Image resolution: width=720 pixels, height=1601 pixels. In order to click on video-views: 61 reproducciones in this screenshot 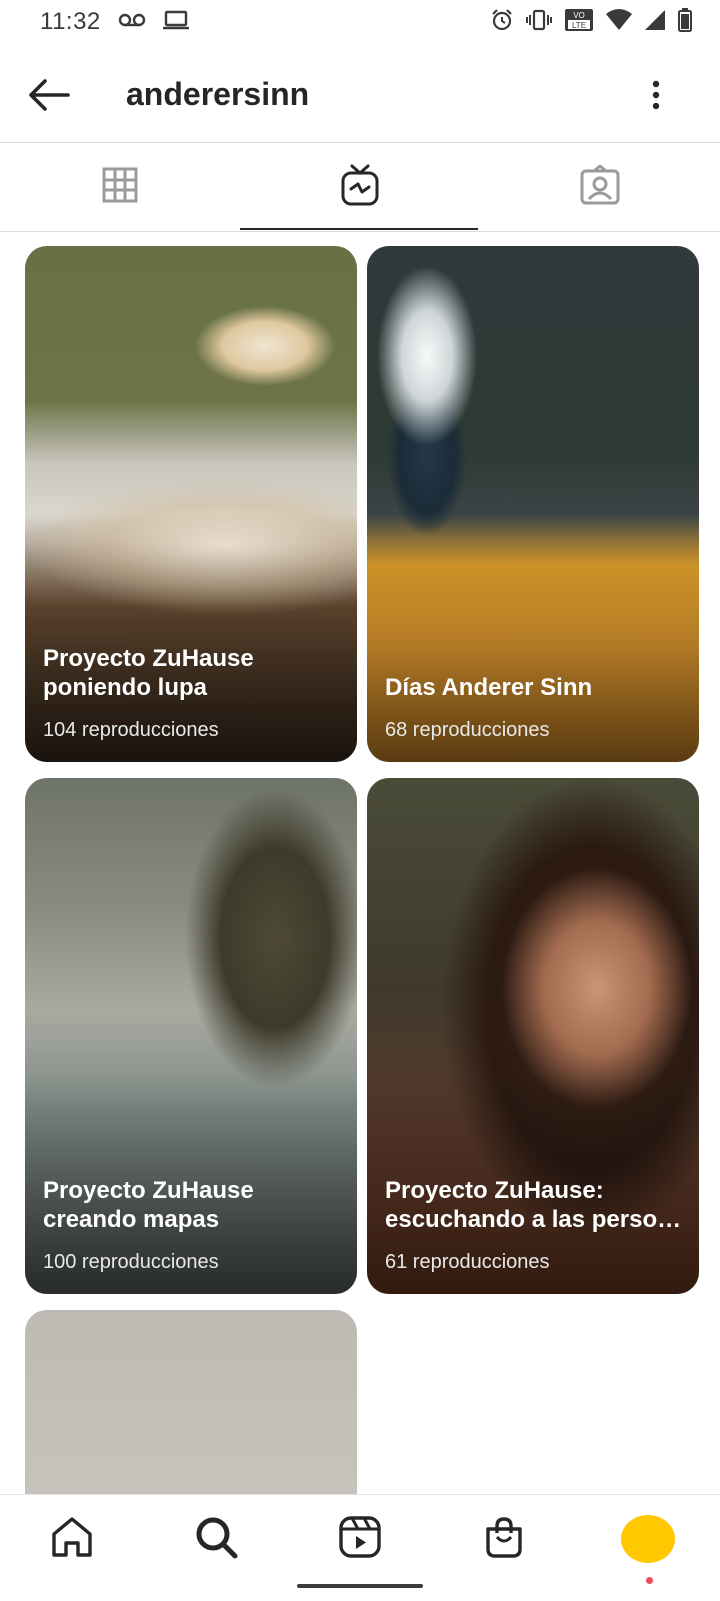, I will do `click(467, 1262)`.